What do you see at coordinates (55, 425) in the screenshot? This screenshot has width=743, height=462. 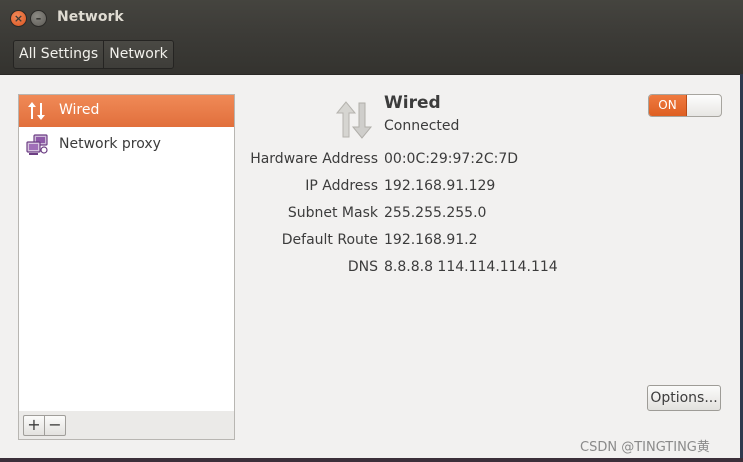 I see `remove-device-button: −` at bounding box center [55, 425].